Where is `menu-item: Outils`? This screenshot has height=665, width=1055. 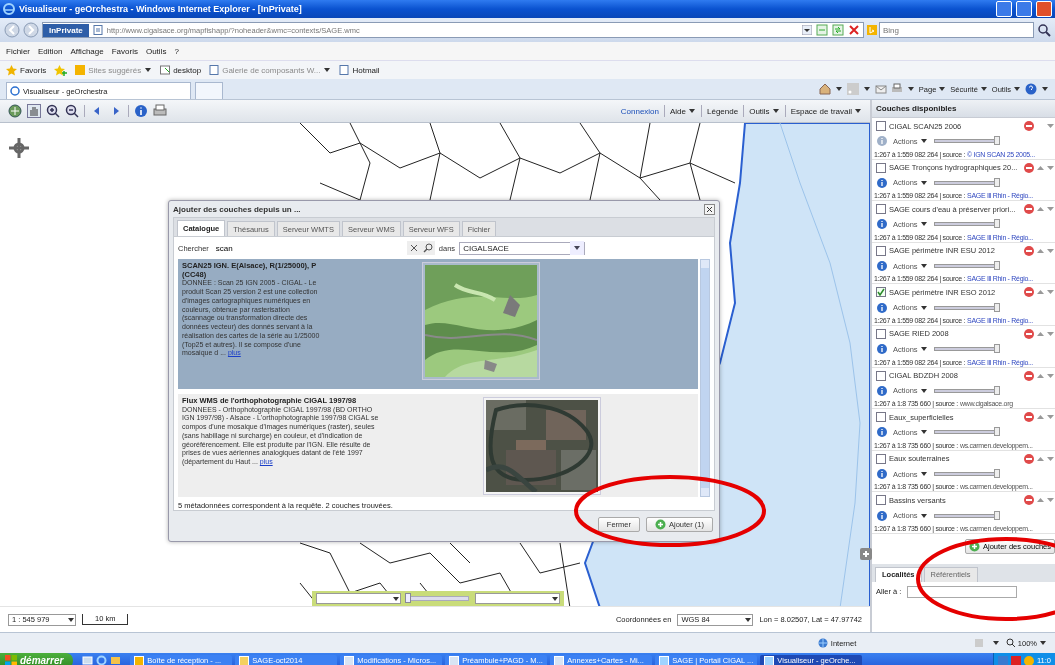
menu-item: Outils is located at coordinates (156, 51).